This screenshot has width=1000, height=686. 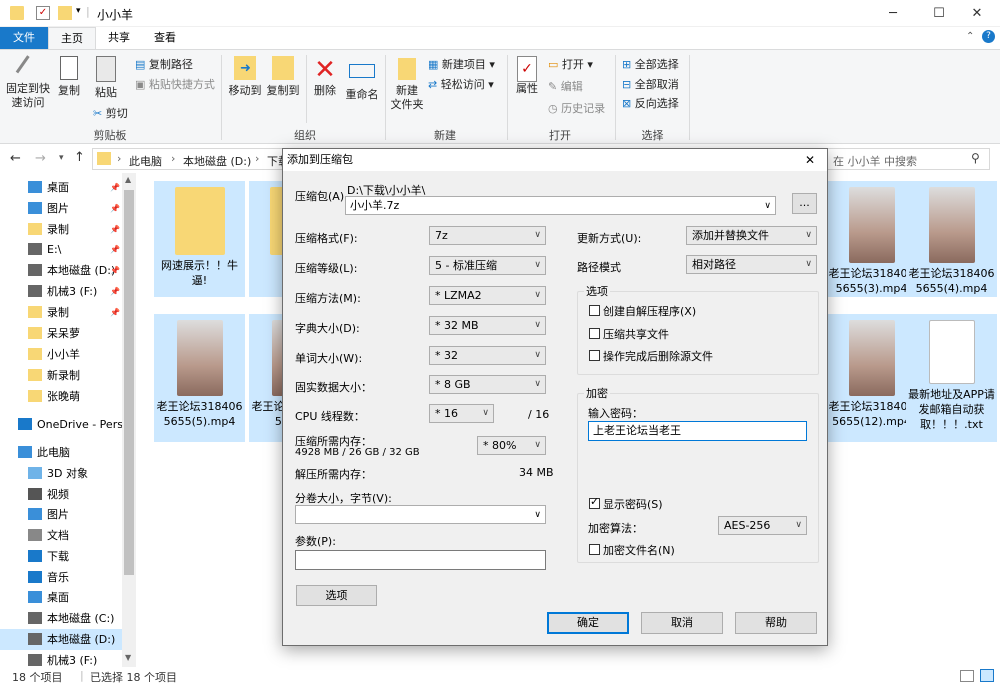 What do you see at coordinates (810, 160) in the screenshot?
I see `dialog-close-icon: ✕` at bounding box center [810, 160].